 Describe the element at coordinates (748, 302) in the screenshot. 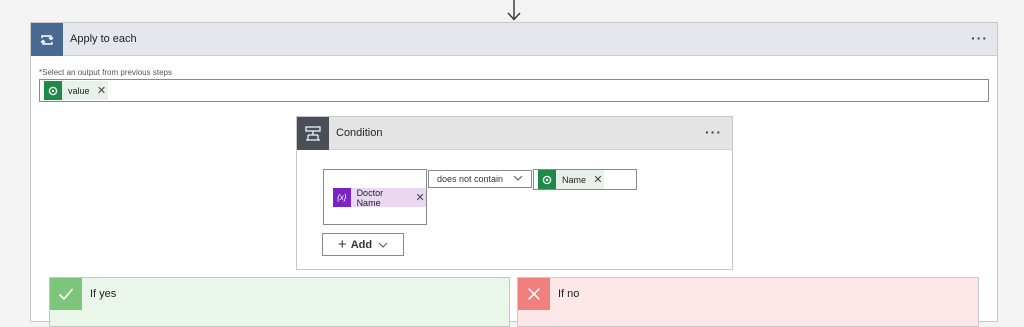

I see `if-no-branch: If no` at that location.